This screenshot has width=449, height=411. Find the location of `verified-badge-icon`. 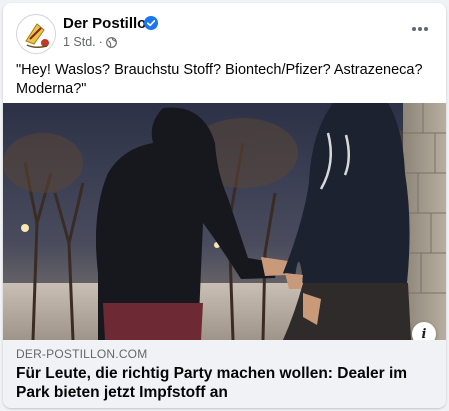

verified-badge-icon is located at coordinates (151, 23).